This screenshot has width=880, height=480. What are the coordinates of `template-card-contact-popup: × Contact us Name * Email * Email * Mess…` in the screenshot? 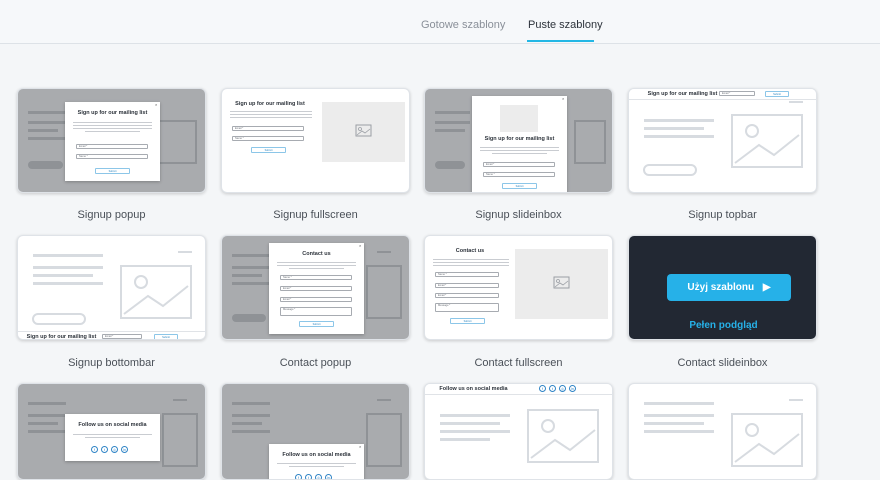 It's located at (315, 287).